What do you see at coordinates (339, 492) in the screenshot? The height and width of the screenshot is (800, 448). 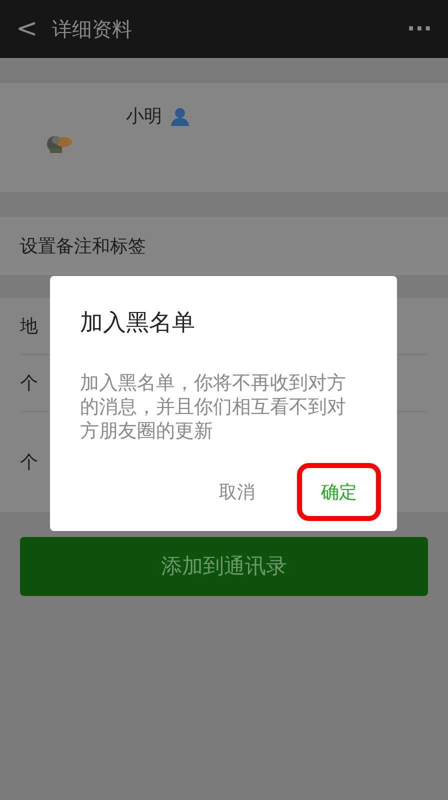 I see `confirm-button: 确定` at bounding box center [339, 492].